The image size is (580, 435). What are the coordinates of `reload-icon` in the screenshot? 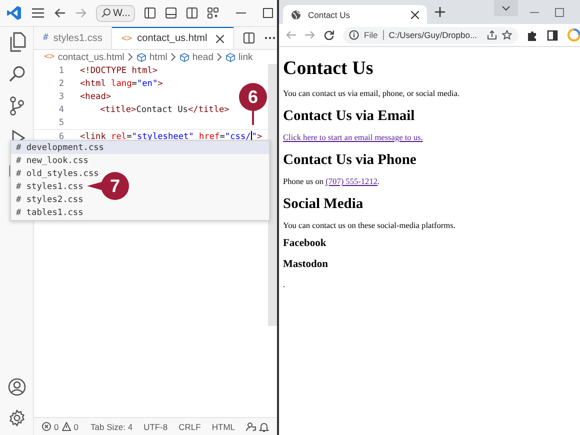 It's located at (329, 35).